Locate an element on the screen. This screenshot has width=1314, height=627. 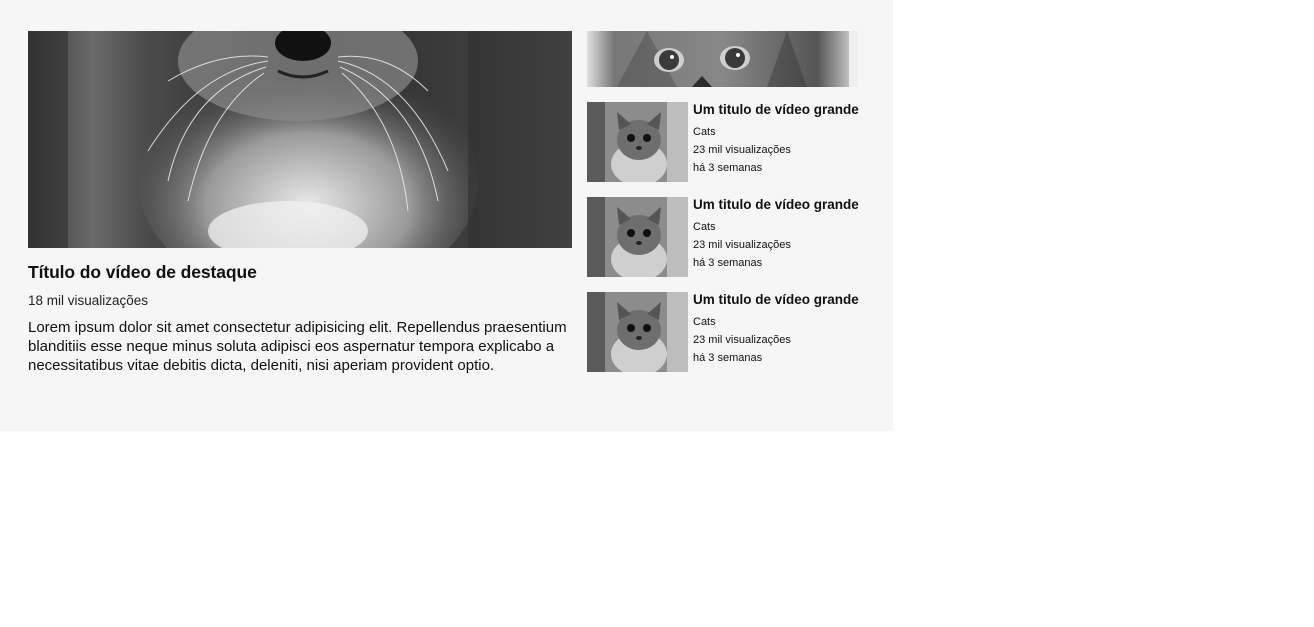
featured-video-views: 18 mil visualizações is located at coordinates (88, 300).